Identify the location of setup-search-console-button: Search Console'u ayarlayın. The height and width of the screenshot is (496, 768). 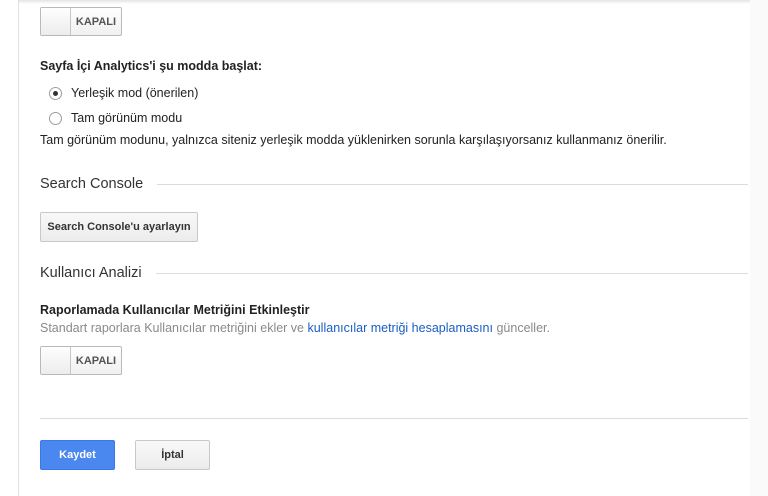
(119, 227).